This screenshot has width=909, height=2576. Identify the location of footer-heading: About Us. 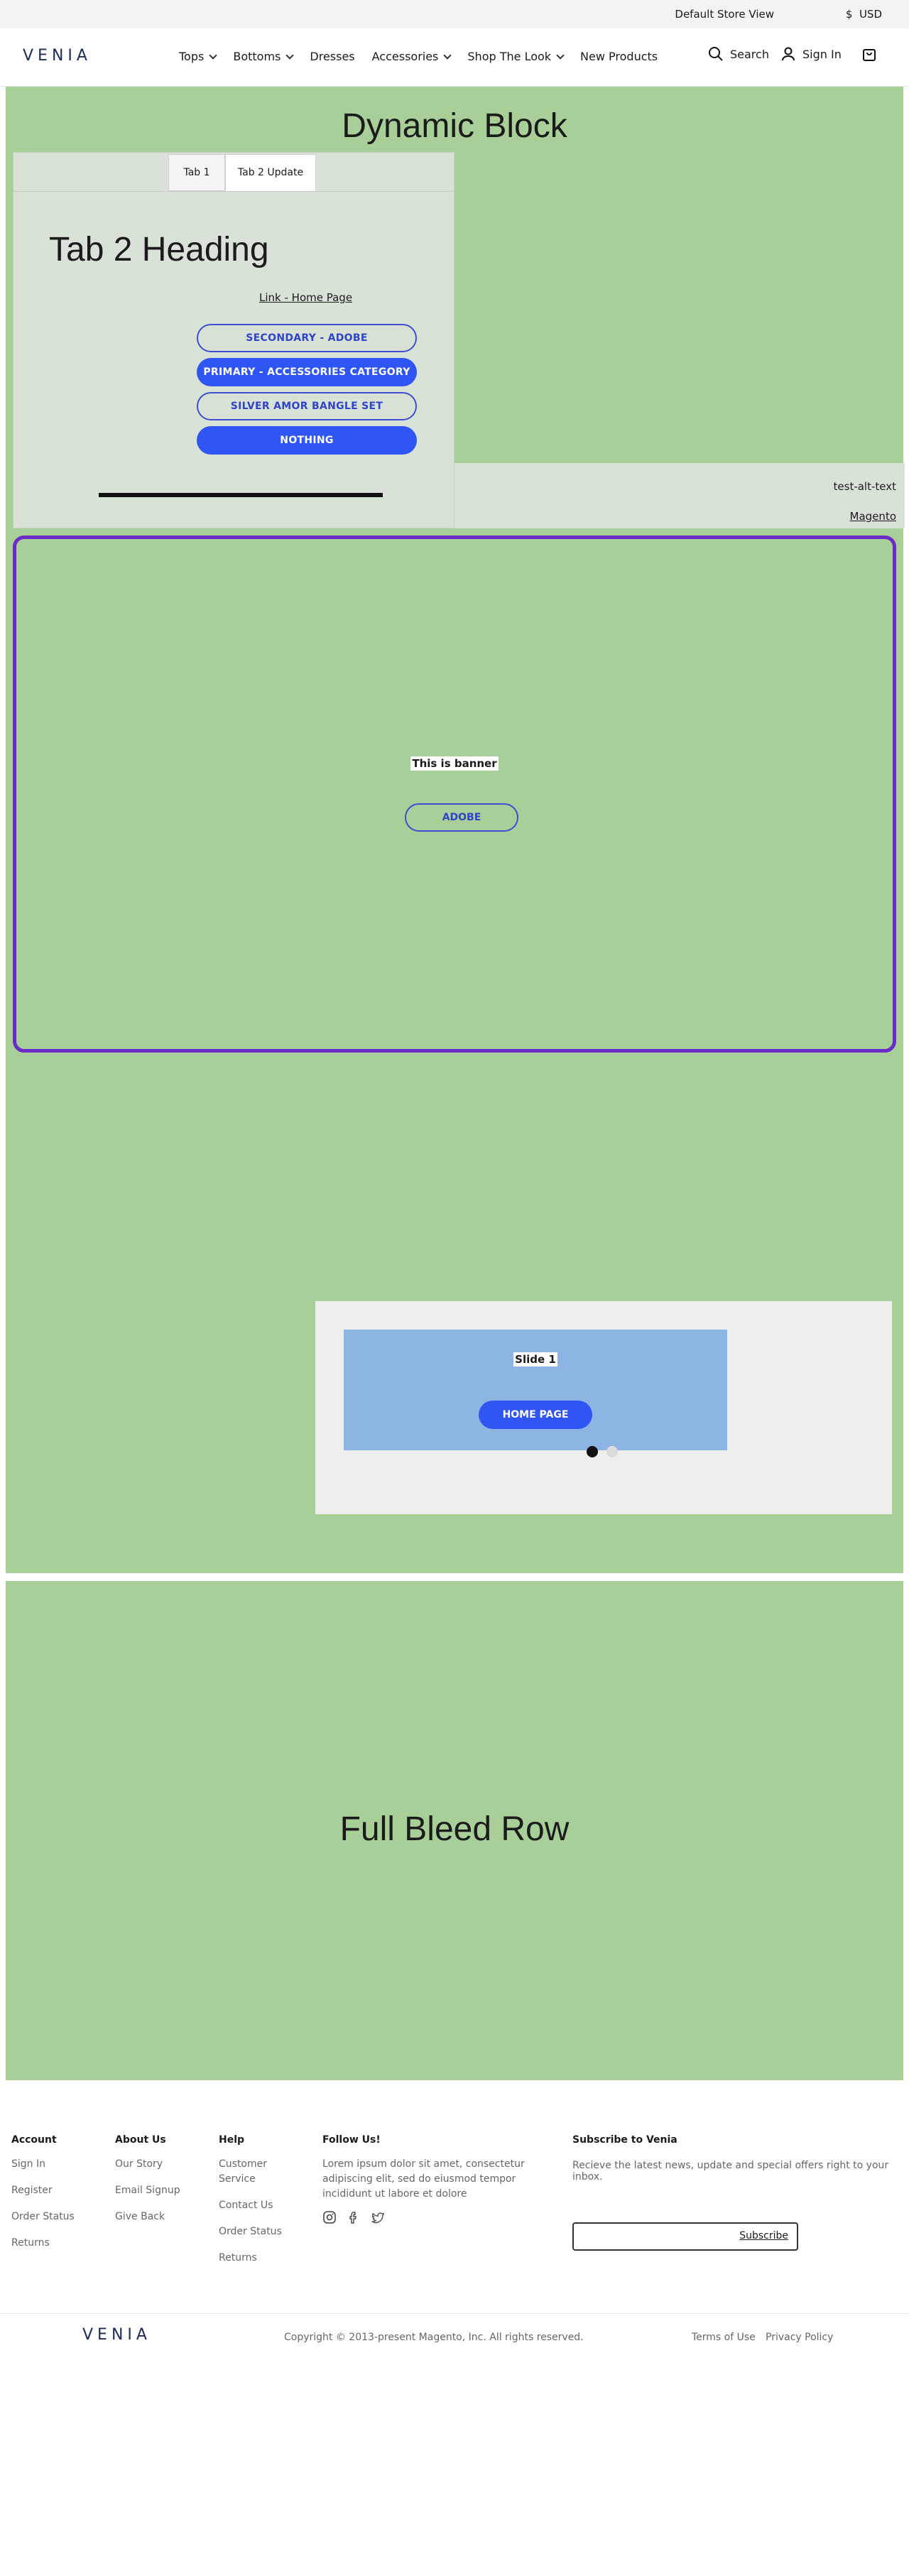
(140, 2140).